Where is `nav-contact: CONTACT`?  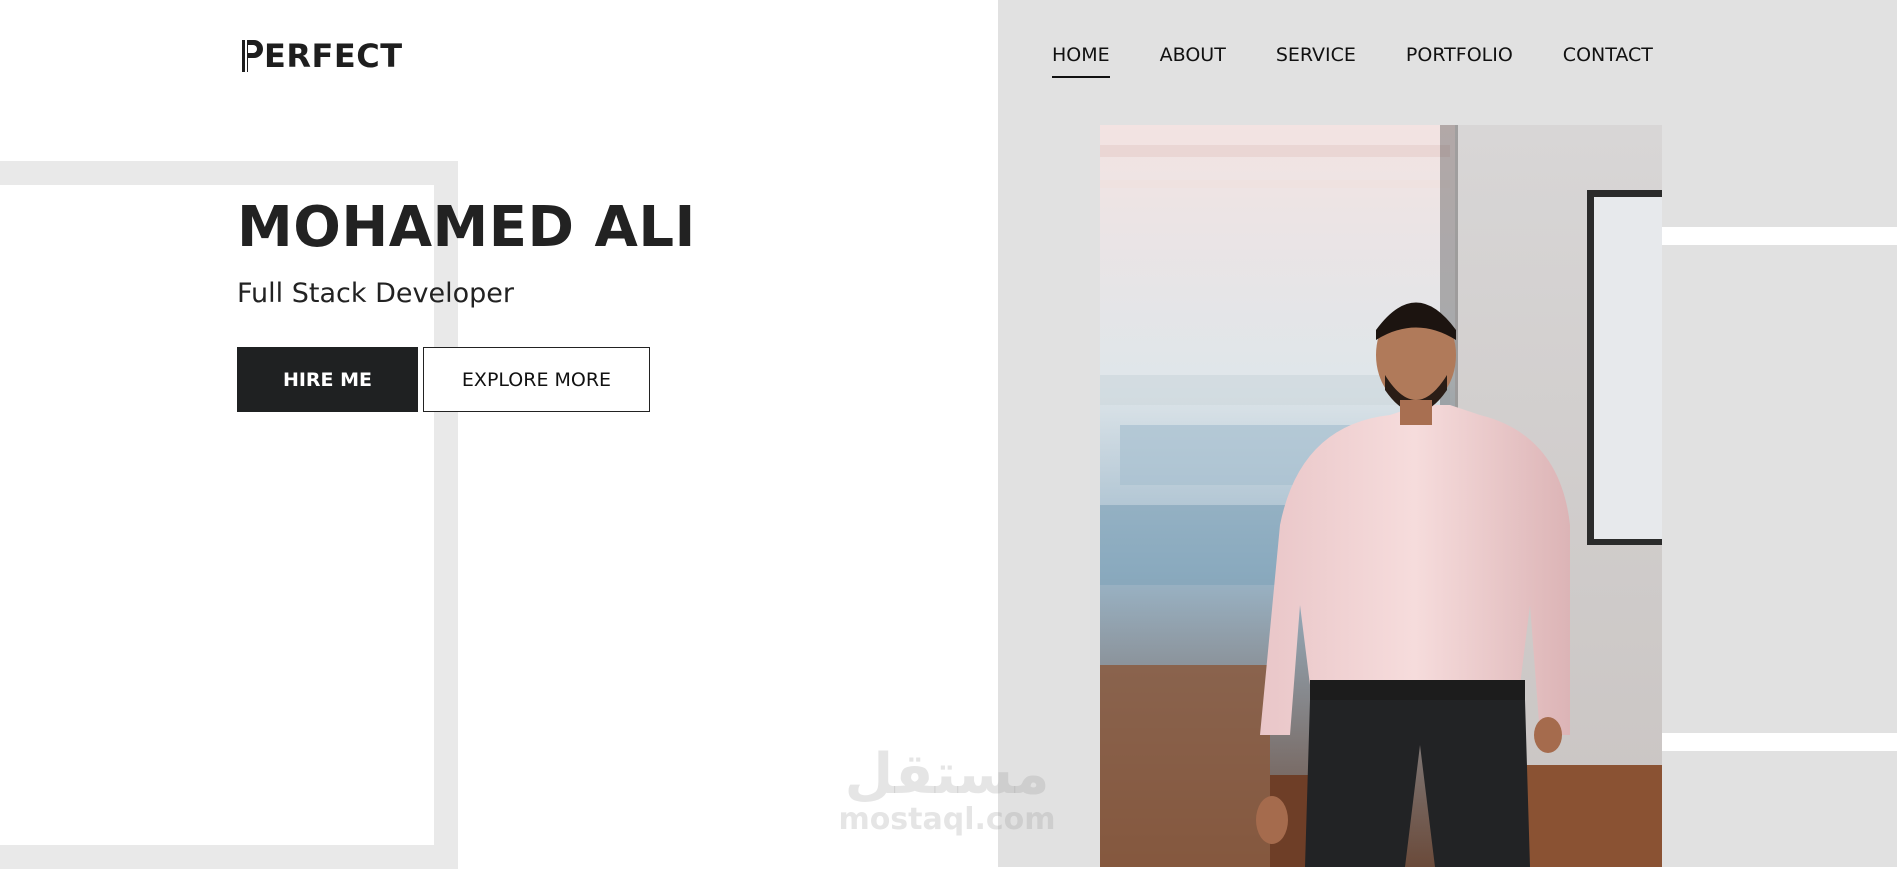 nav-contact: CONTACT is located at coordinates (1608, 62).